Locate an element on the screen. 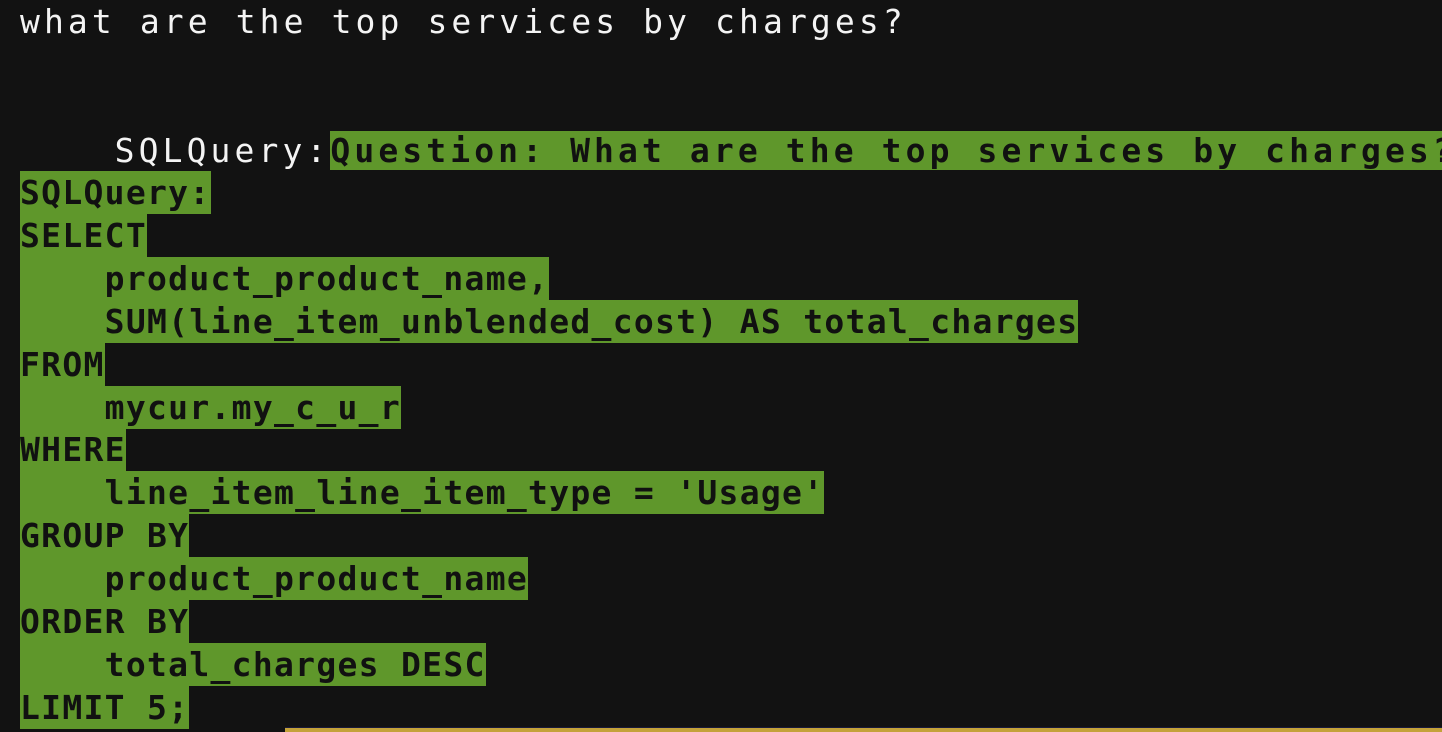  sql-line-text: product_product_name is located at coordinates (274, 579).